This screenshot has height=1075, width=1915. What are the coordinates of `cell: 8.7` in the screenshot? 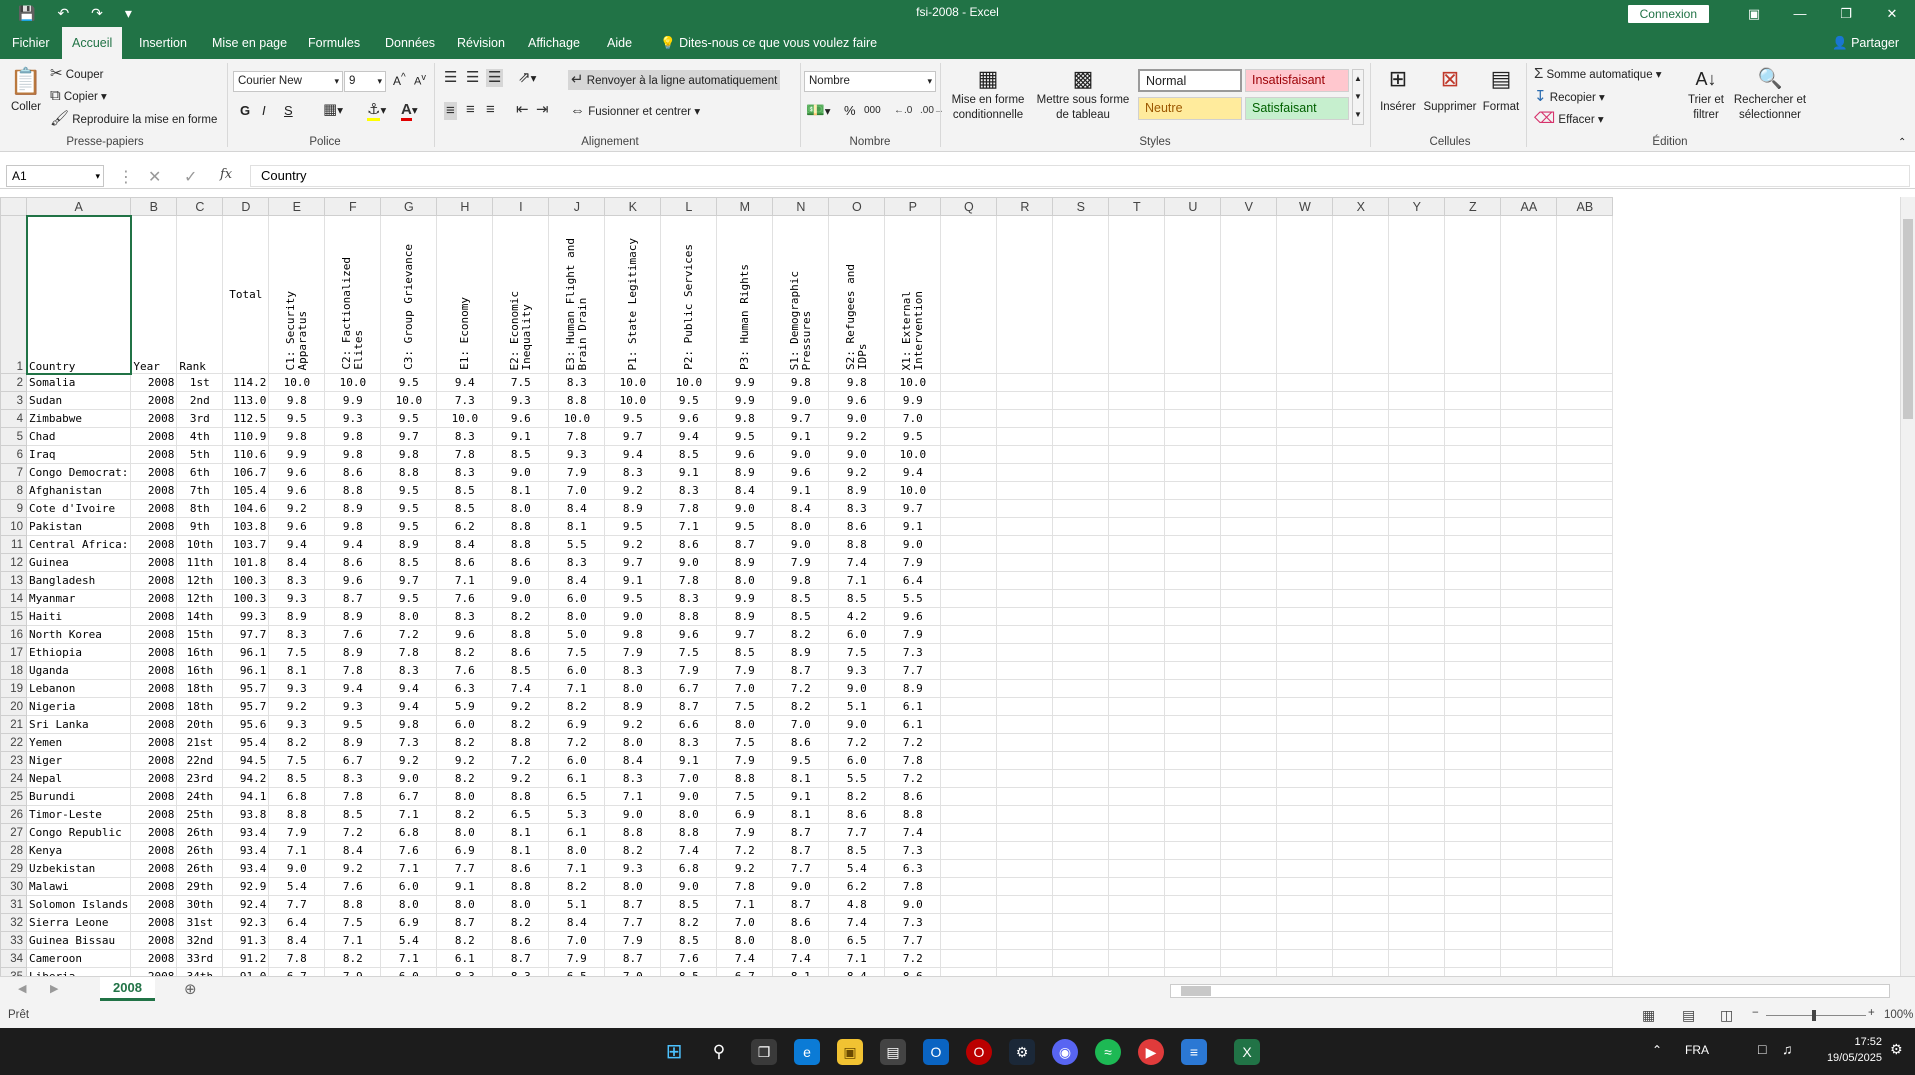 It's located at (633, 904).